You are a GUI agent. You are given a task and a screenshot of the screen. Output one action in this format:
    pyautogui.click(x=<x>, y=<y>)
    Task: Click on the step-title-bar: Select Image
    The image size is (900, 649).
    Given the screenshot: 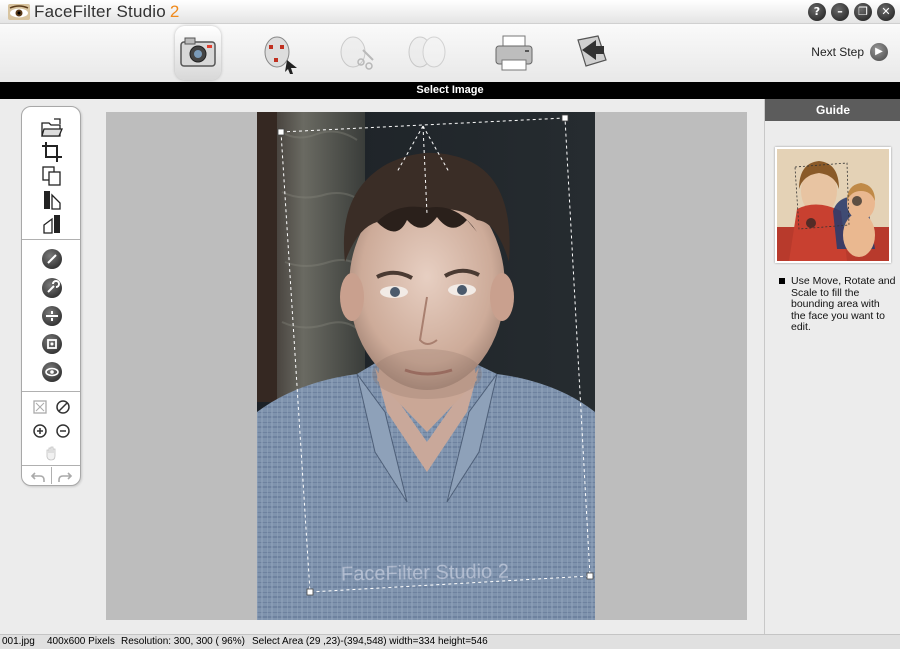 What is the action you would take?
    pyautogui.click(x=450, y=90)
    